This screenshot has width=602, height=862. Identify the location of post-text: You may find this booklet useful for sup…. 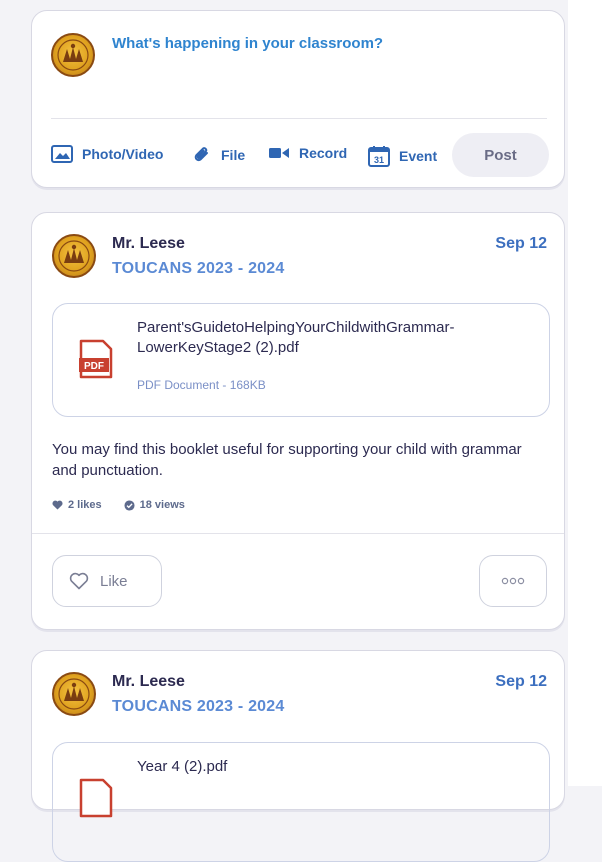
(287, 460).